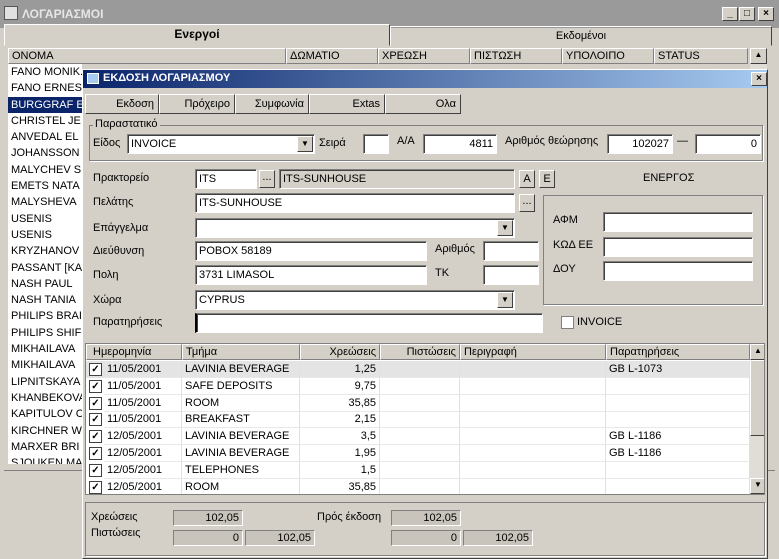 Image resolution: width=779 pixels, height=559 pixels. Describe the element at coordinates (757, 486) in the screenshot. I see `scroll-down-icon: ▼` at that location.